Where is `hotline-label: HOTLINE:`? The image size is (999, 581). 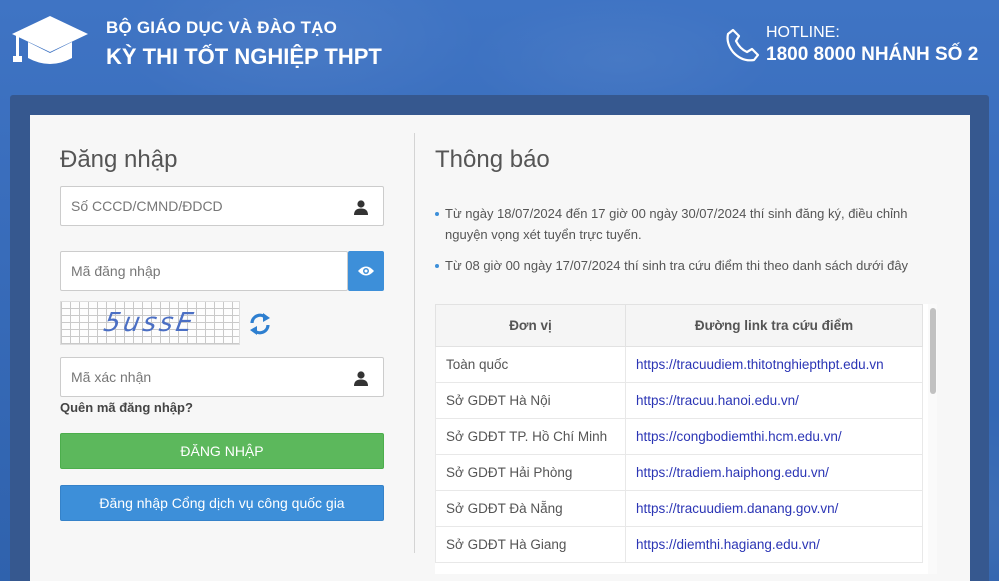 hotline-label: HOTLINE: is located at coordinates (803, 32).